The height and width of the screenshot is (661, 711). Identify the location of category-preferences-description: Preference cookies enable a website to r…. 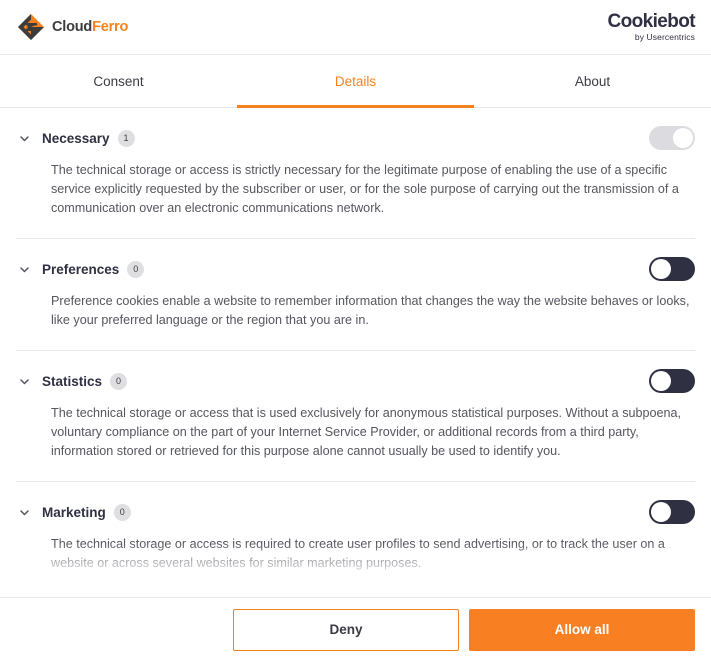
(370, 310).